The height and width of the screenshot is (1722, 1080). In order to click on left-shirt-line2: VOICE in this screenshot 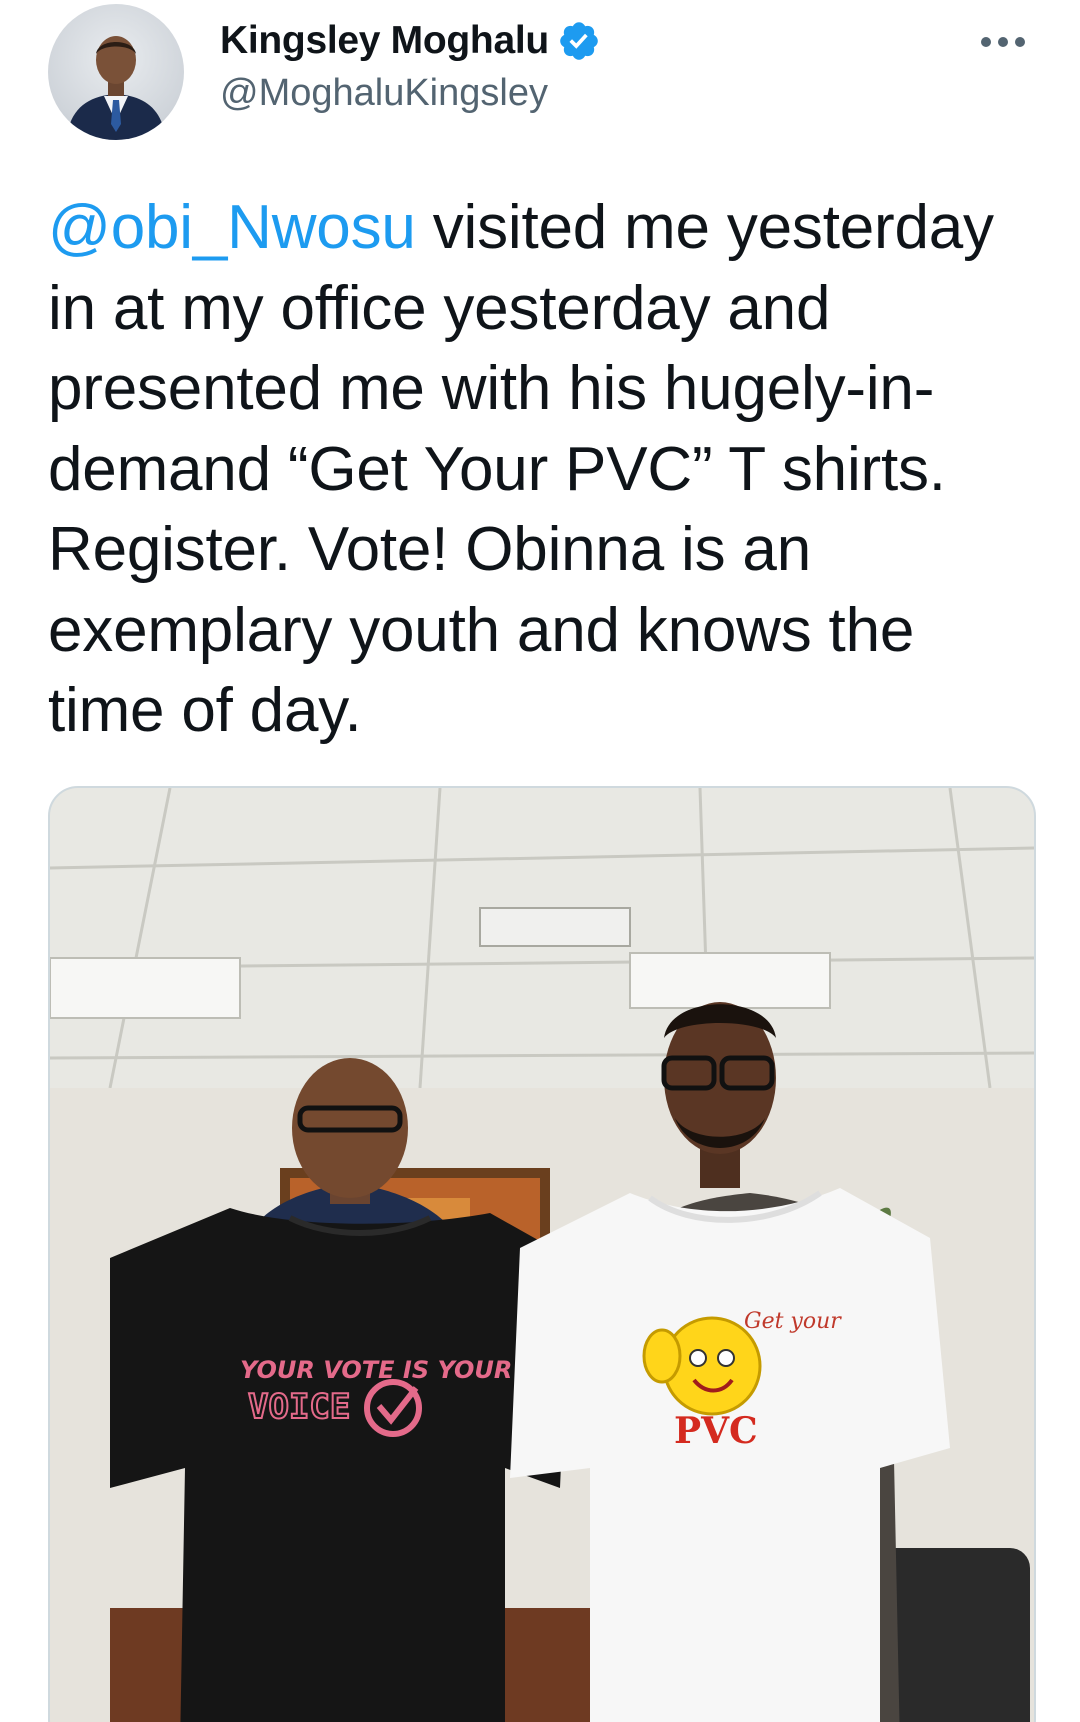, I will do `click(299, 1407)`.